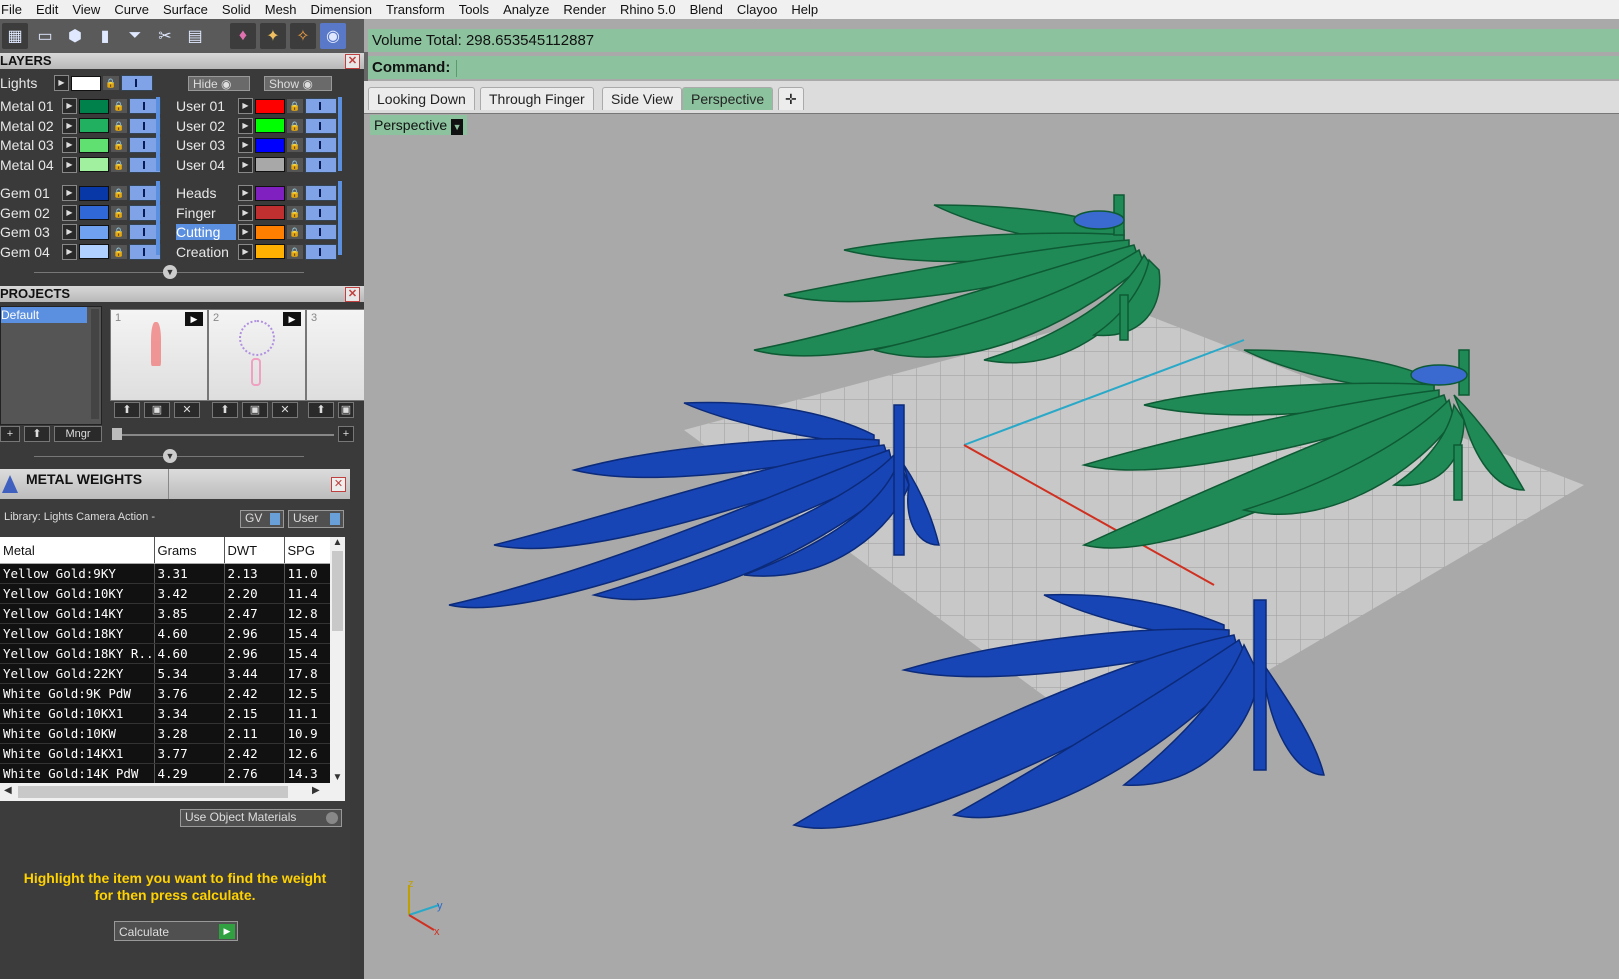  What do you see at coordinates (44, 315) in the screenshot?
I see `project-item-default: Default` at bounding box center [44, 315].